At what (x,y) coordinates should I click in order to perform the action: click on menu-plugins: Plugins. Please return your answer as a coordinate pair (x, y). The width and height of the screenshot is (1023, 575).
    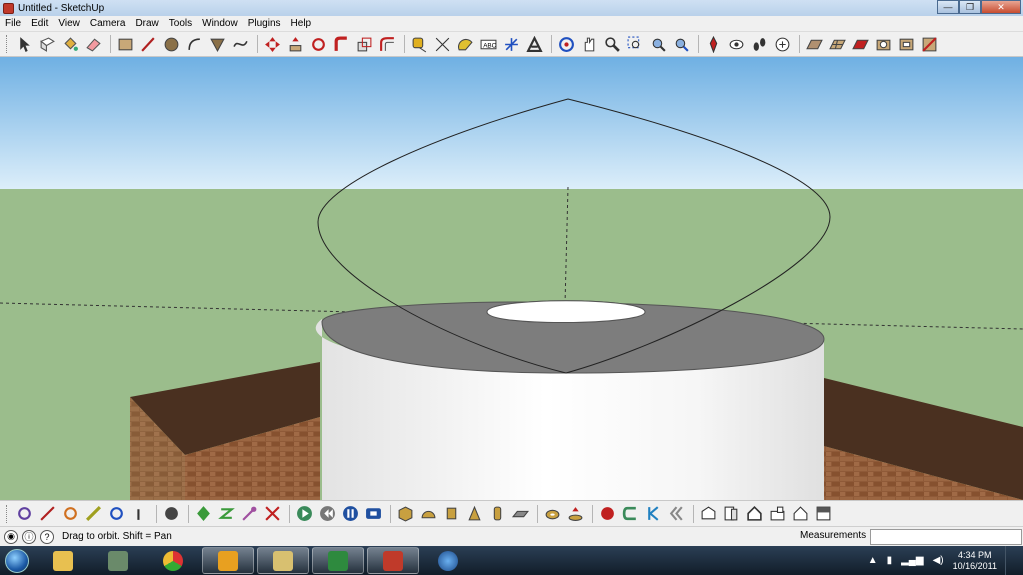
    Looking at the image, I should click on (264, 23).